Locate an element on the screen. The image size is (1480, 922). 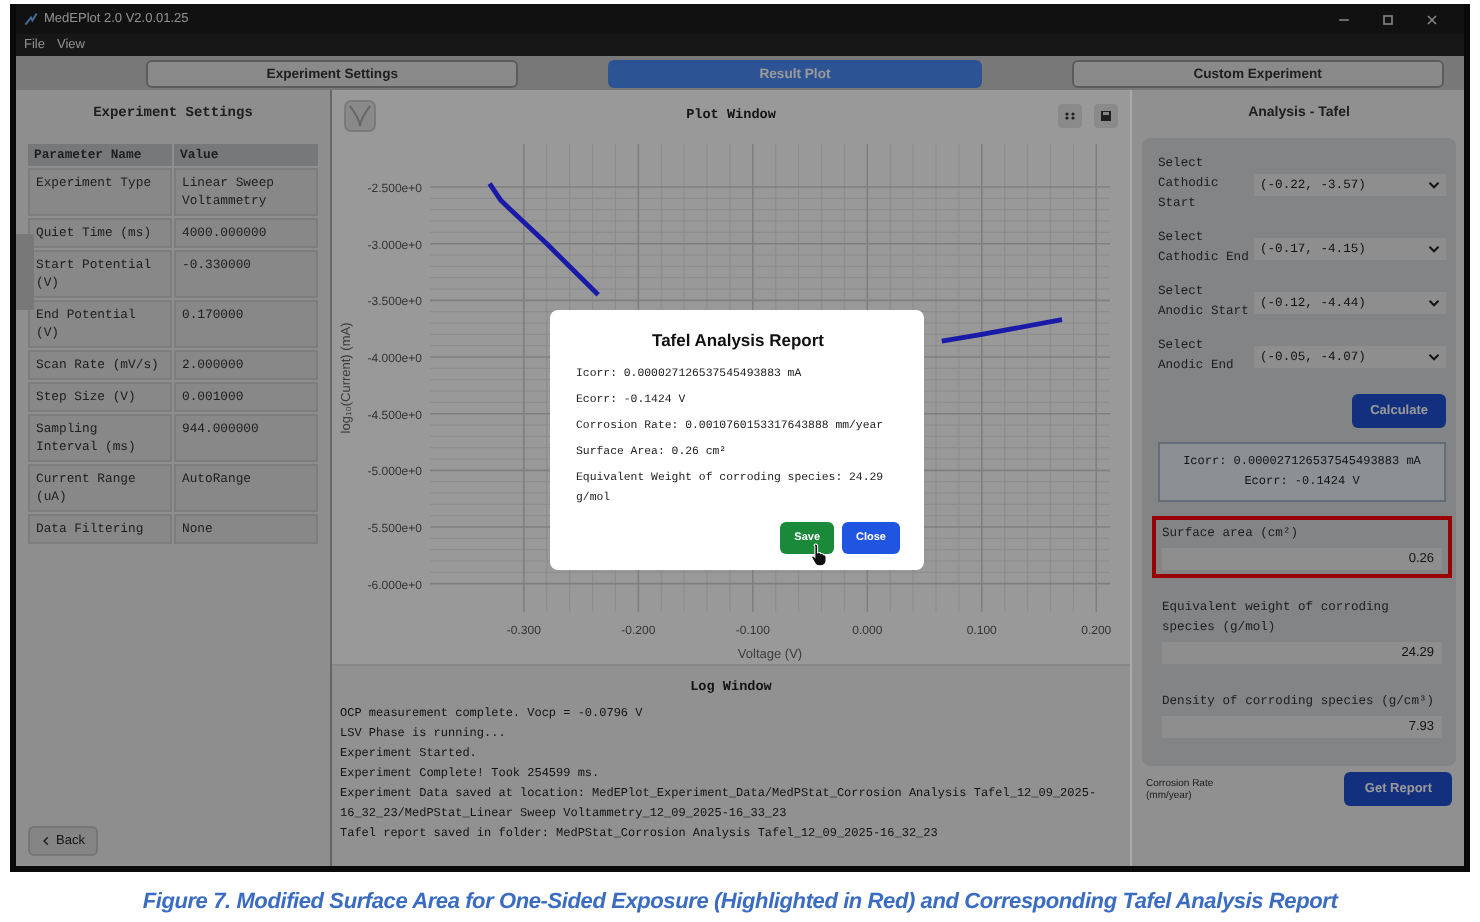
grid-toggle-button is located at coordinates (1070, 115).